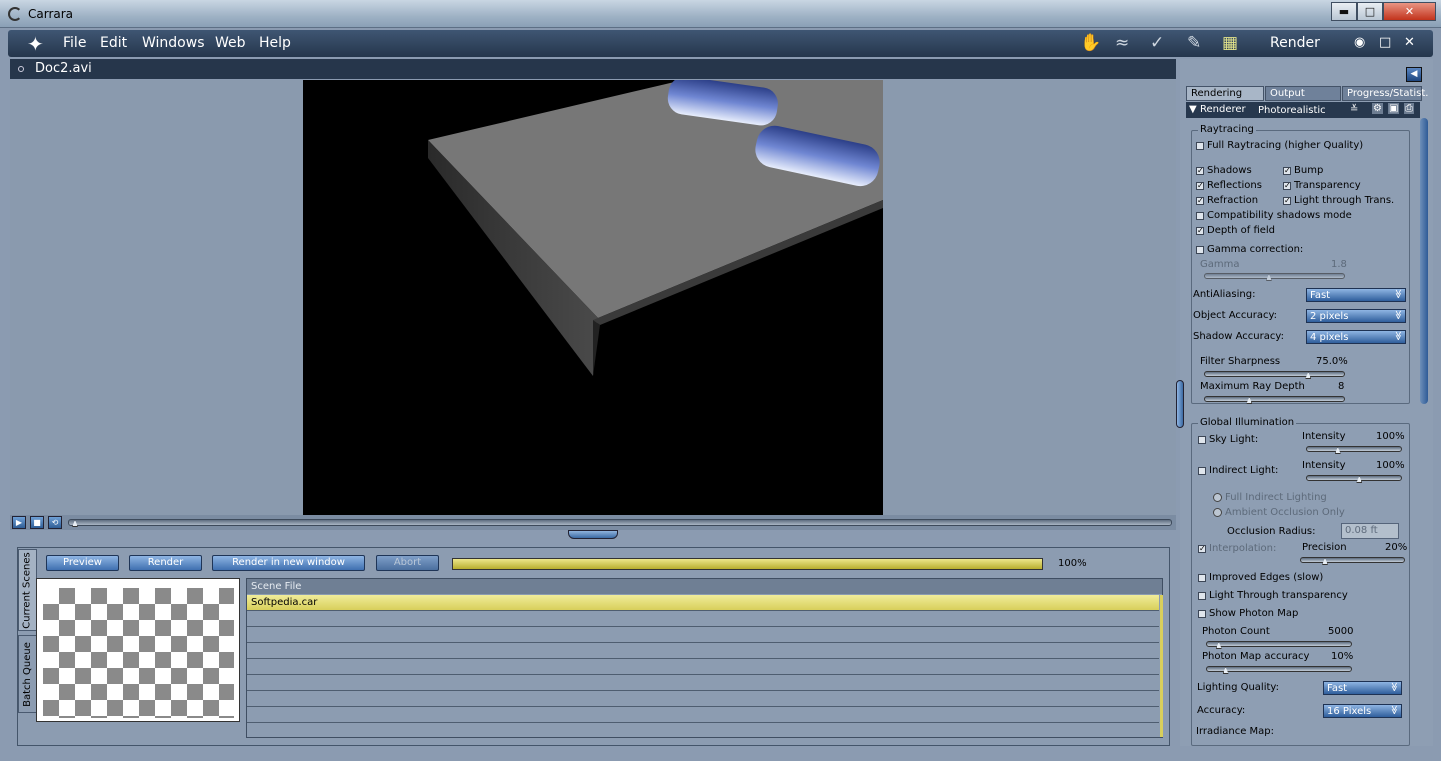 The height and width of the screenshot is (761, 1441). Describe the element at coordinates (1344, 11) in the screenshot. I see `minimize-button: ▬` at that location.